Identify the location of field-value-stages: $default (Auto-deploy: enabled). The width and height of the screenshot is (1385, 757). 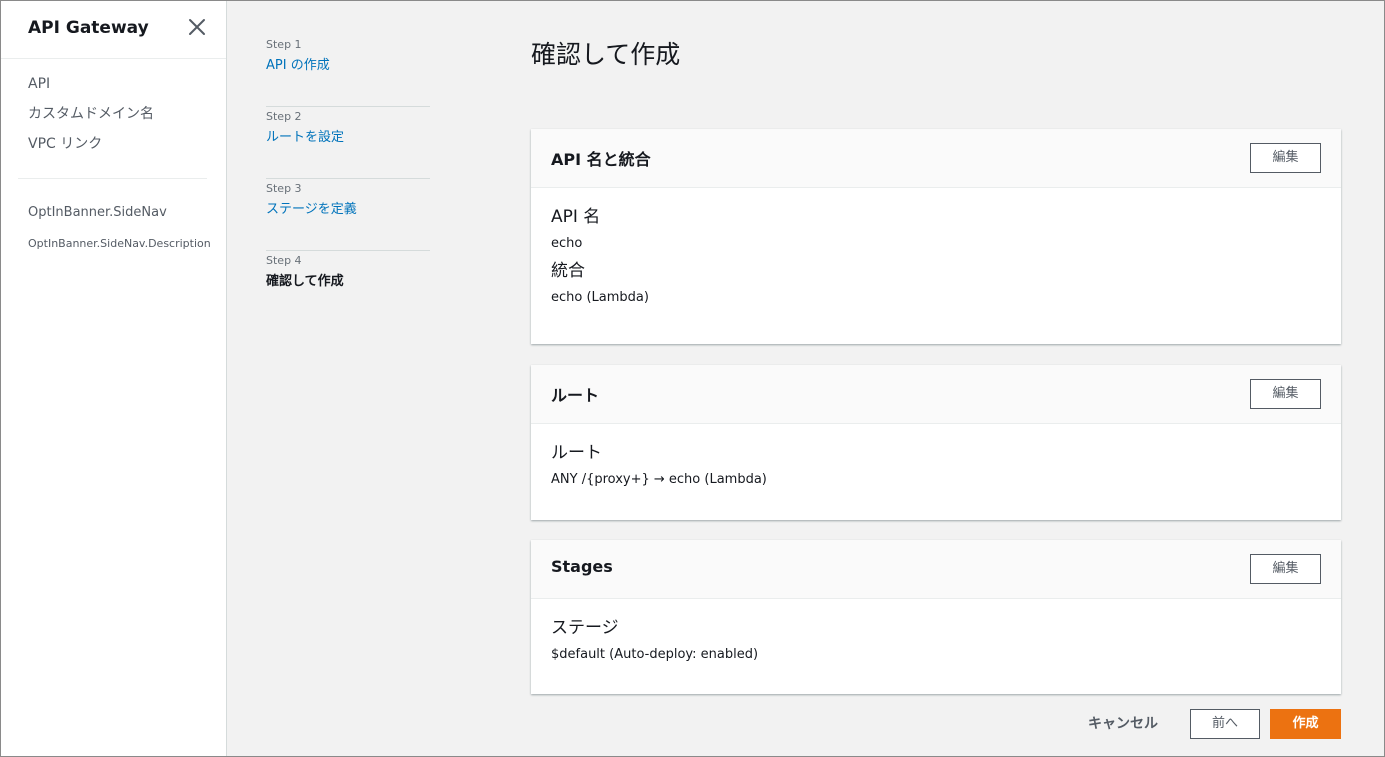
(655, 654).